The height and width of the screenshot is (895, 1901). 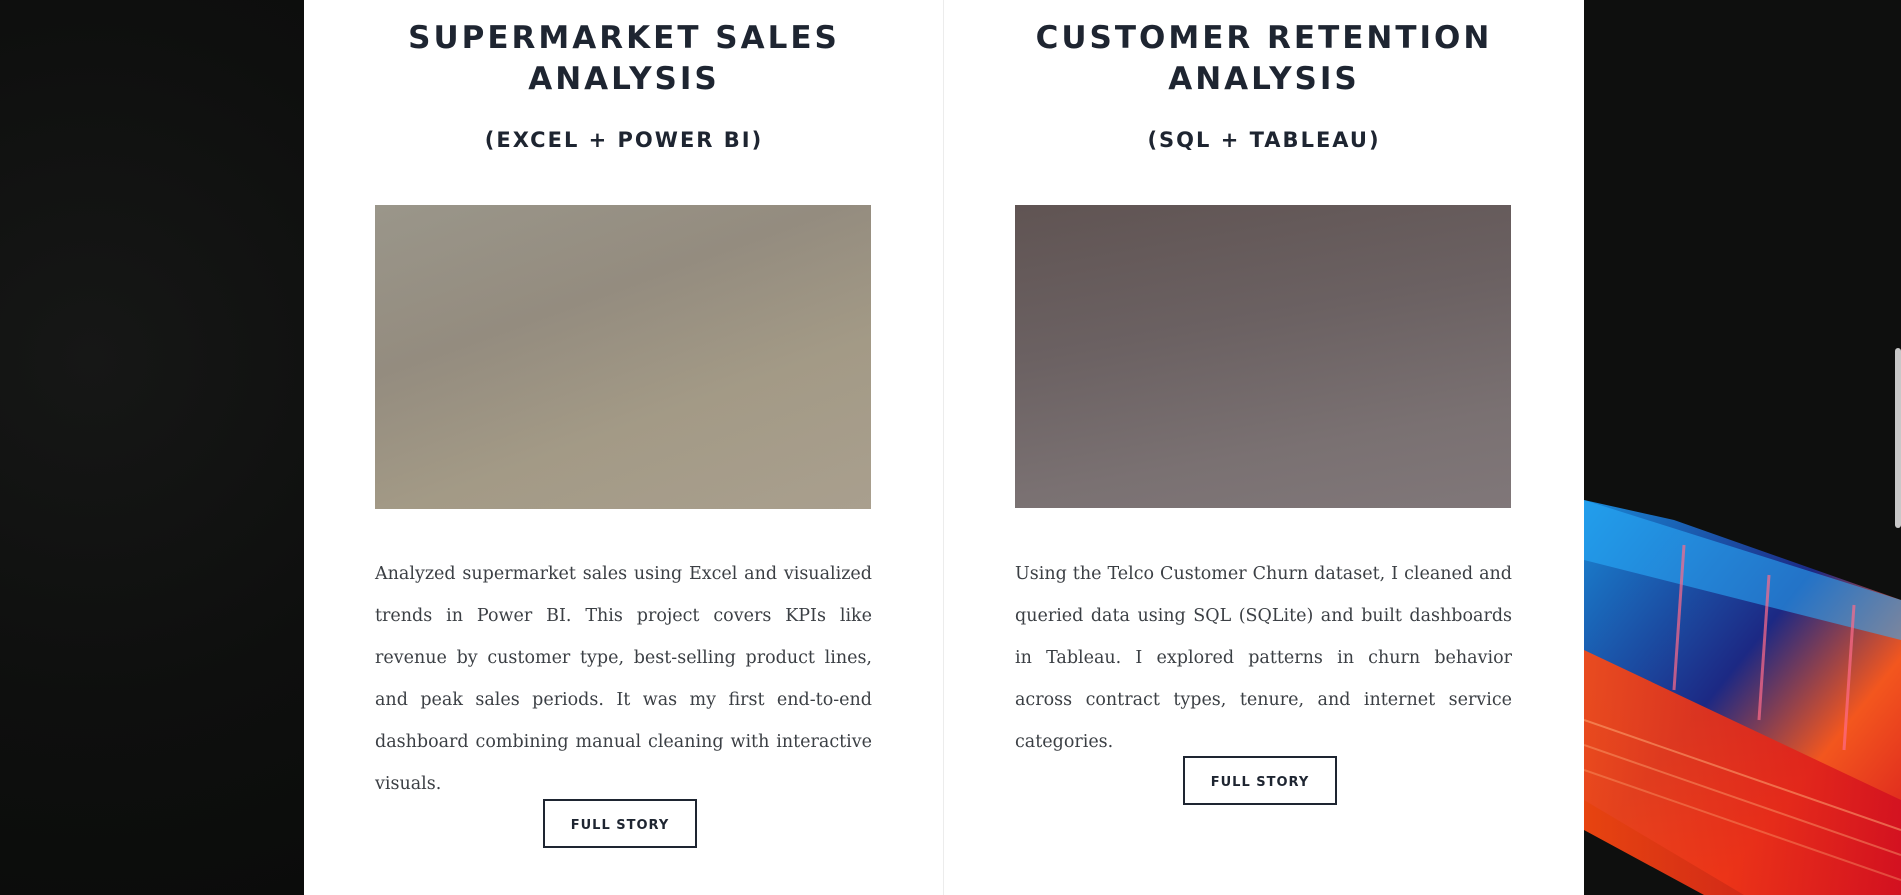 I want to click on page-scrollbar, so click(x=1898, y=438).